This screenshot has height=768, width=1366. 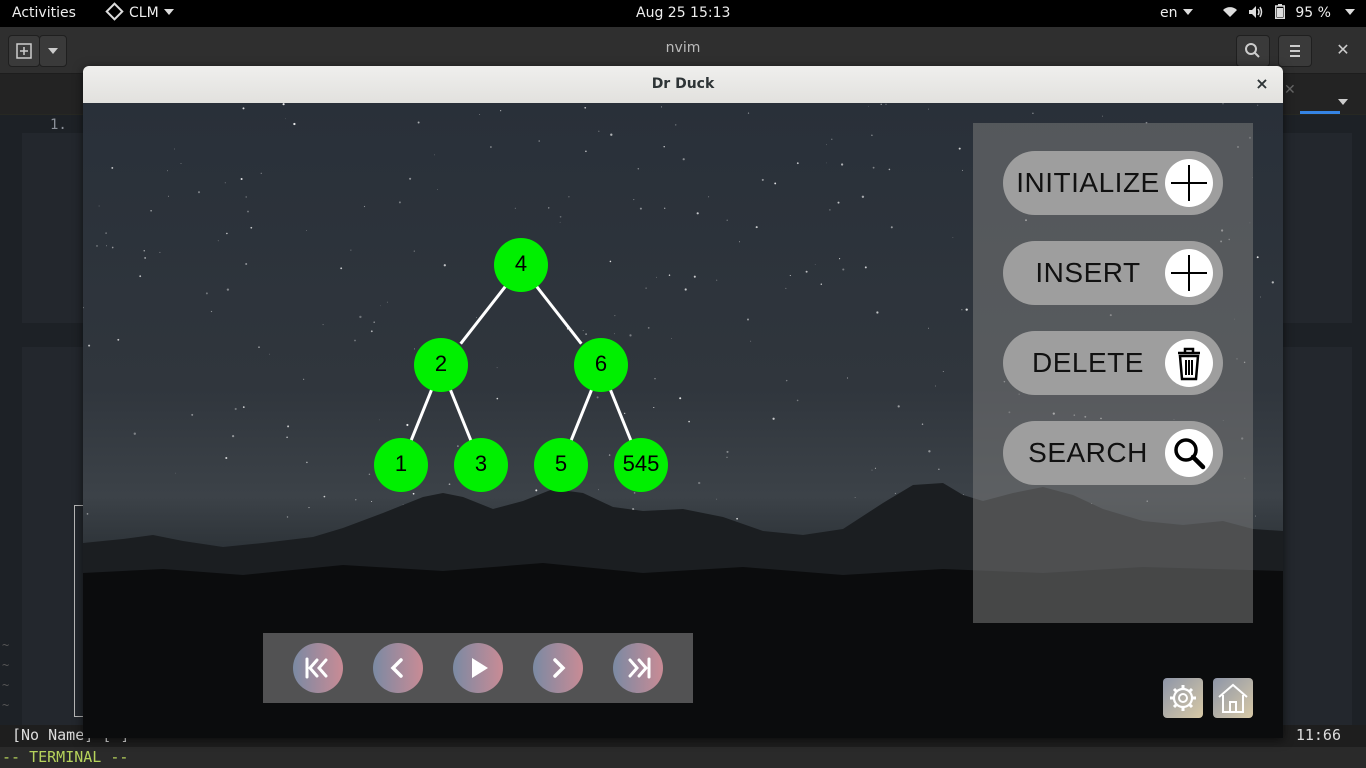 I want to click on tab-close-icon: ✕, so click(x=1290, y=90).